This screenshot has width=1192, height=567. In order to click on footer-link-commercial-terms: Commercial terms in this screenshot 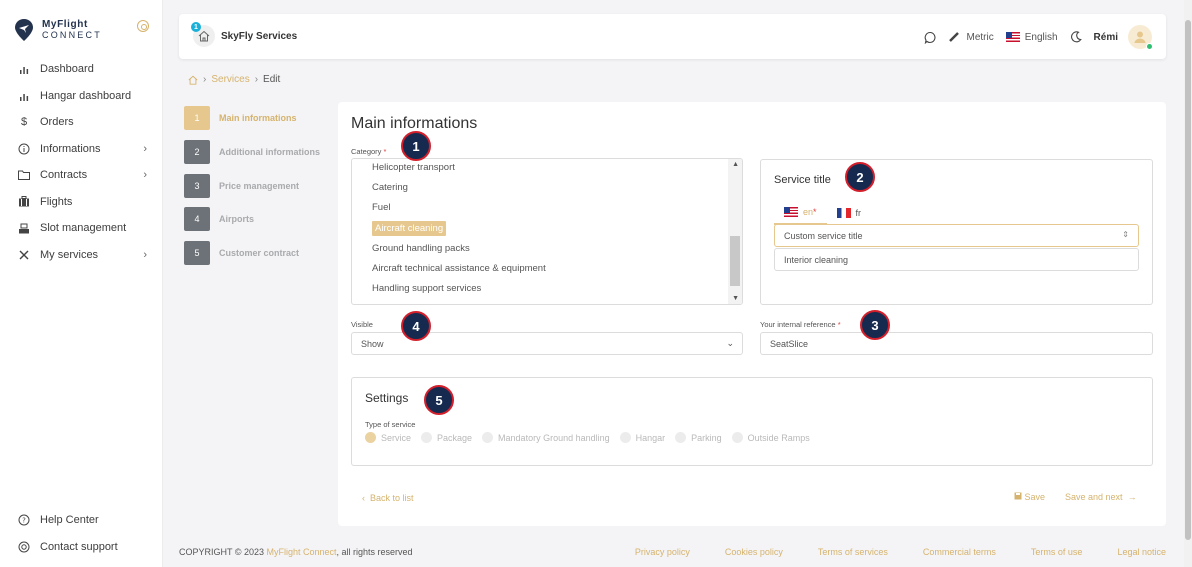, I will do `click(959, 552)`.